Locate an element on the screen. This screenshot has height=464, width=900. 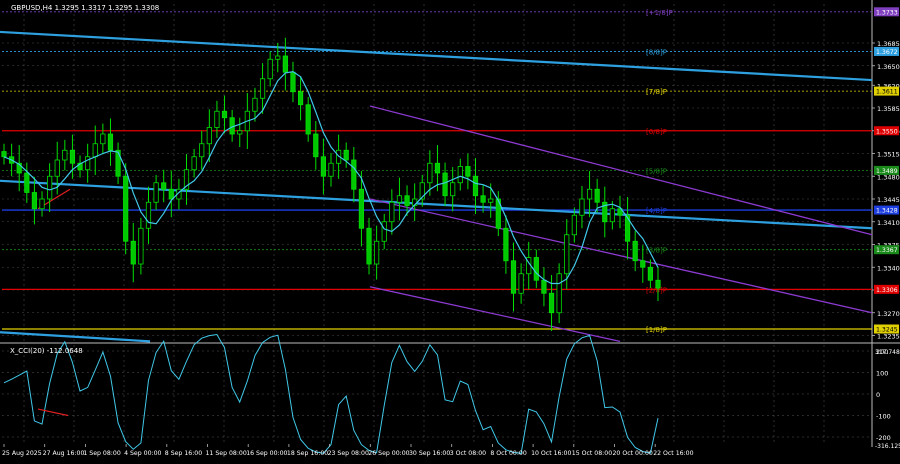
time-label: 16 Sep 00:00 is located at coordinates (266, 453).